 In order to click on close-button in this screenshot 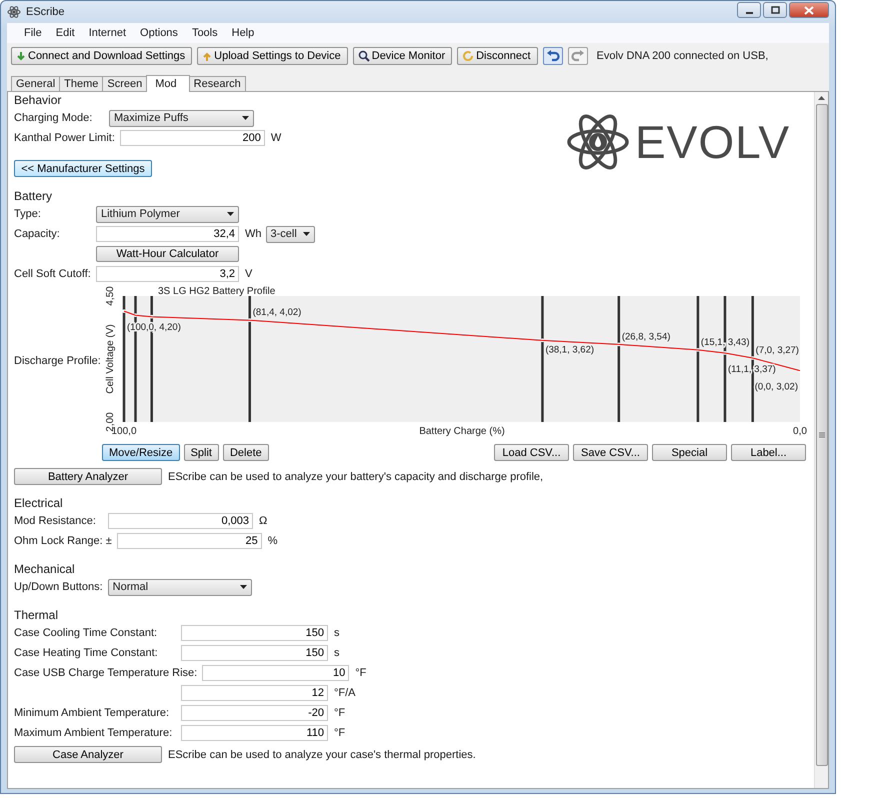, I will do `click(809, 10)`.